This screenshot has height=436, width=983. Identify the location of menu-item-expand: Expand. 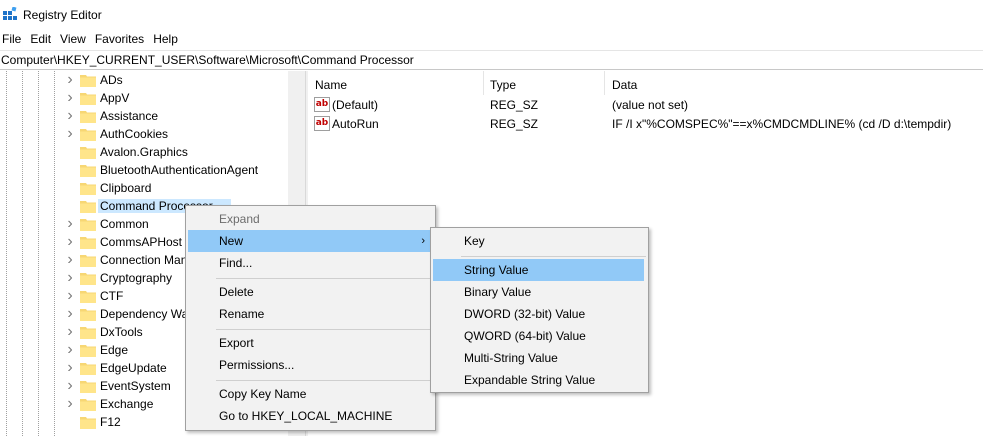
(310, 219).